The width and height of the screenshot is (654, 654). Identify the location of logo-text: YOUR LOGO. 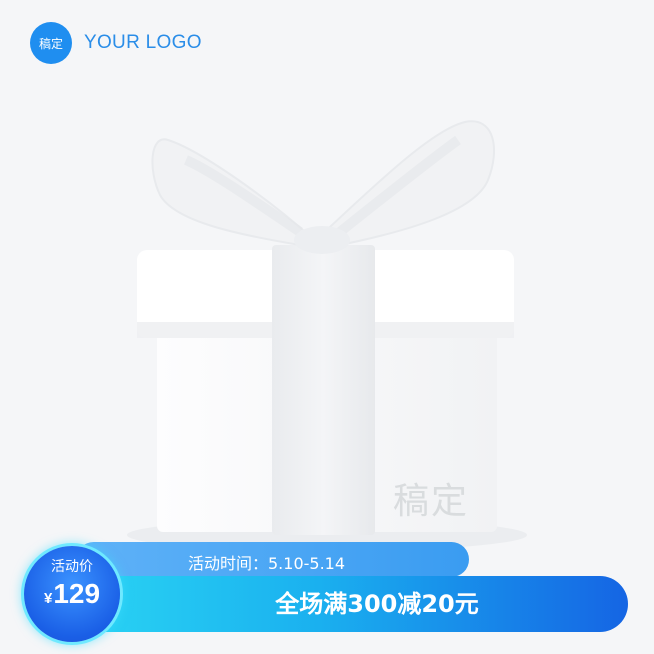
(143, 42).